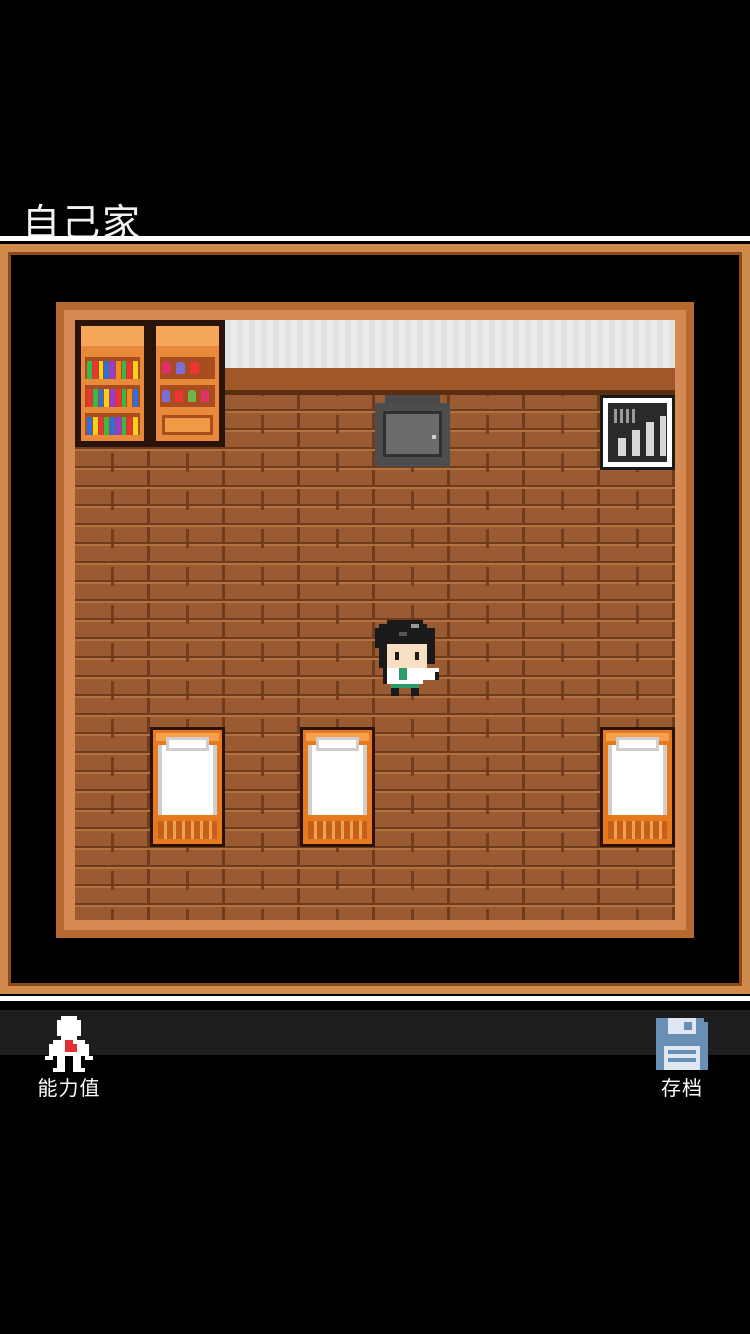 The image size is (750, 1334). What do you see at coordinates (682, 1044) in the screenshot?
I see `floppy-disk-icon` at bounding box center [682, 1044].